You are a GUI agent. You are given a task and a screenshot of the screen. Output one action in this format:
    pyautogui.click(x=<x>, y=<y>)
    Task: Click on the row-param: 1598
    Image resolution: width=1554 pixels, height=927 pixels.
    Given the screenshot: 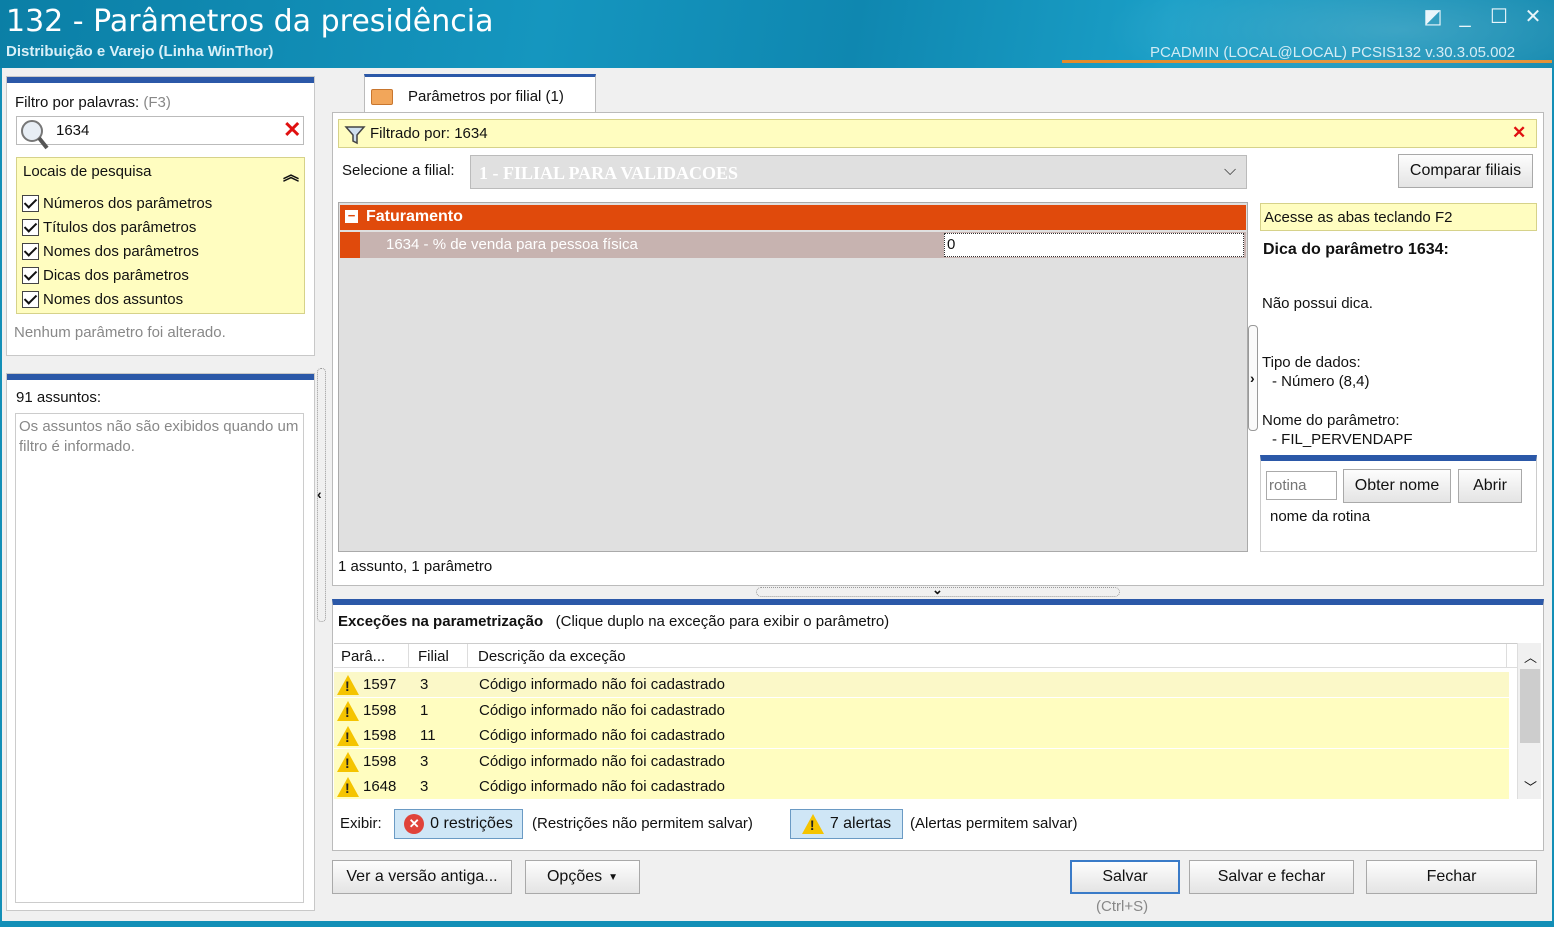 What is the action you would take?
    pyautogui.click(x=380, y=735)
    